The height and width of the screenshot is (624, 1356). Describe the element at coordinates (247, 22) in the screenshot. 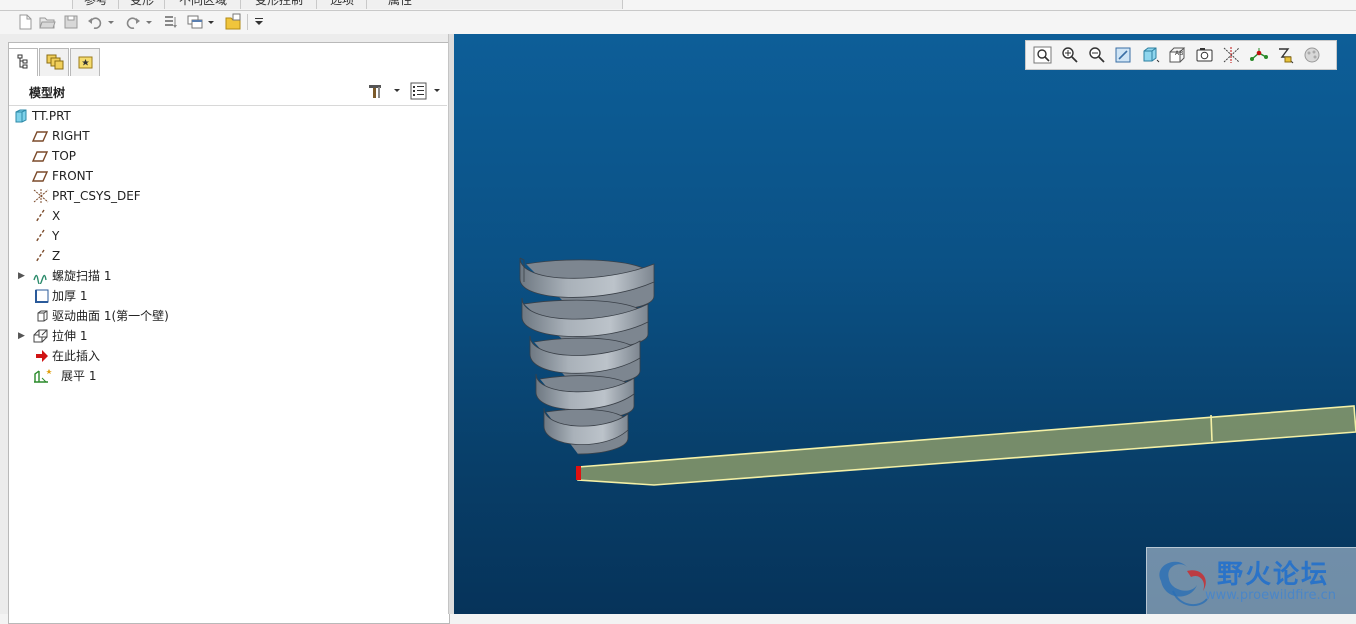

I see `toolbar-separator` at that location.